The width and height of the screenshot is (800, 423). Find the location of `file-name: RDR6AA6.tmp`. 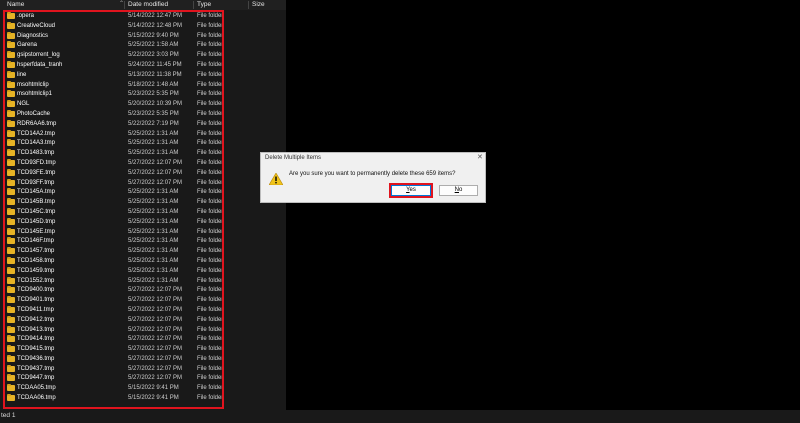

file-name: RDR6AA6.tmp is located at coordinates (37, 123).